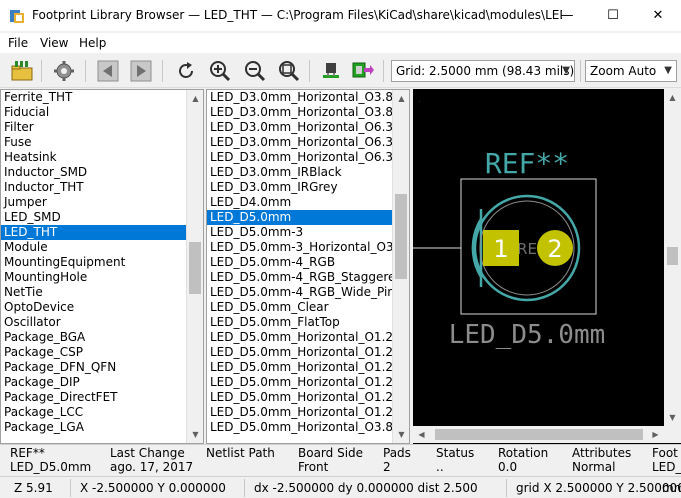 The height and width of the screenshot is (498, 681). I want to click on list-item: LED_SMD, so click(94, 217).